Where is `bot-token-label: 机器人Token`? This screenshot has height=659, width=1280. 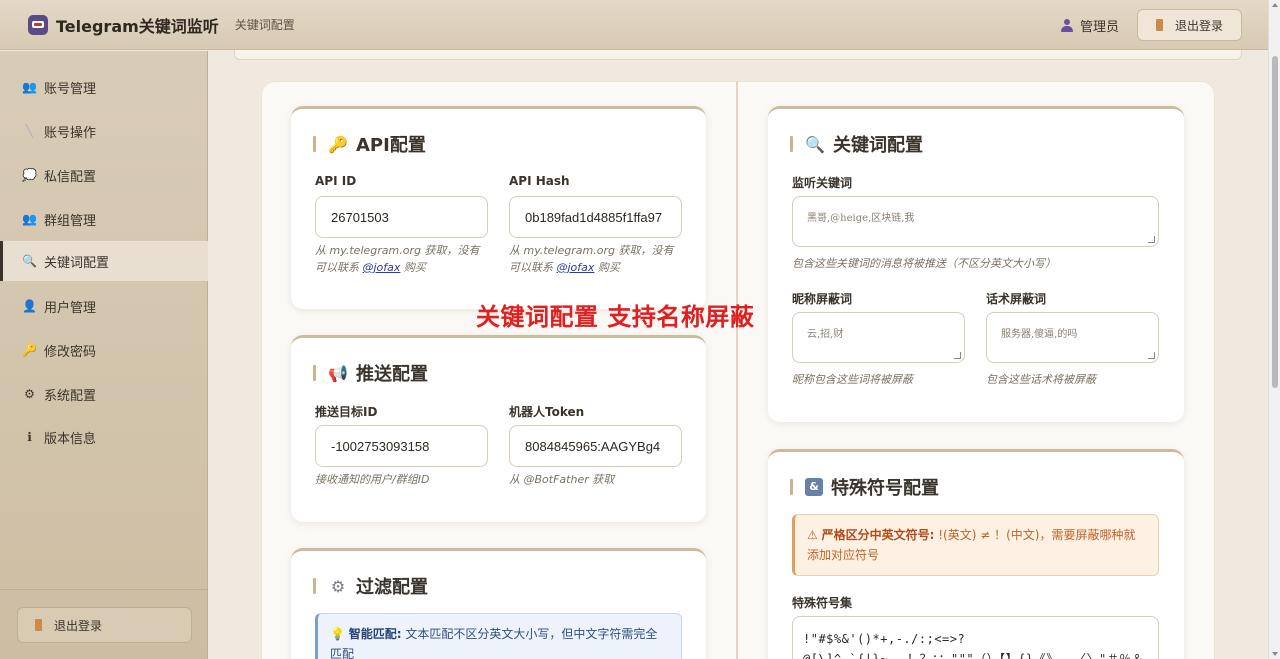
bot-token-label: 机器人Token is located at coordinates (547, 412).